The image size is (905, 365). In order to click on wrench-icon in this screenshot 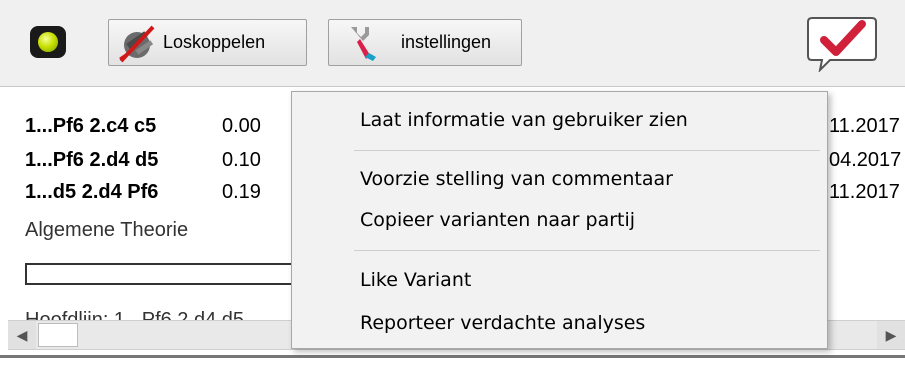, I will do `click(363, 43)`.